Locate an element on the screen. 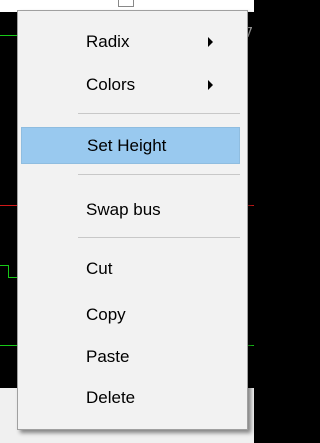 The width and height of the screenshot is (320, 443). menu-item-colors: Colors is located at coordinates (130, 85).